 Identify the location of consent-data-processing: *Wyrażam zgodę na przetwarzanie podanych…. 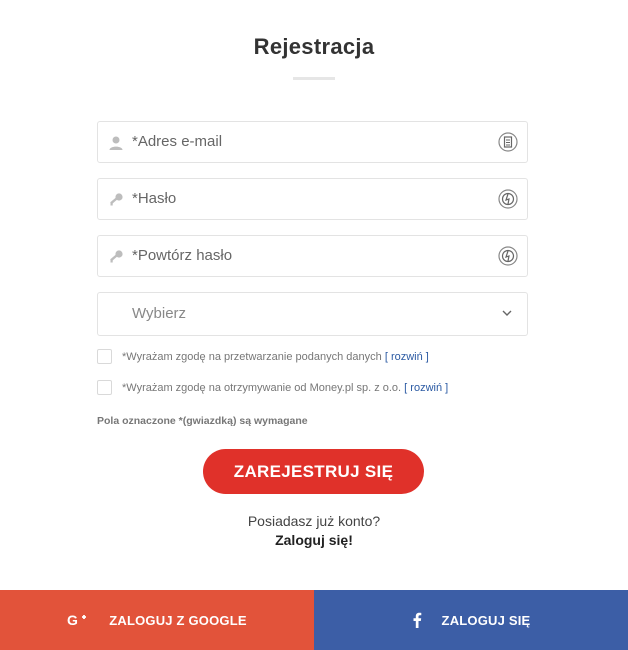
(317, 358).